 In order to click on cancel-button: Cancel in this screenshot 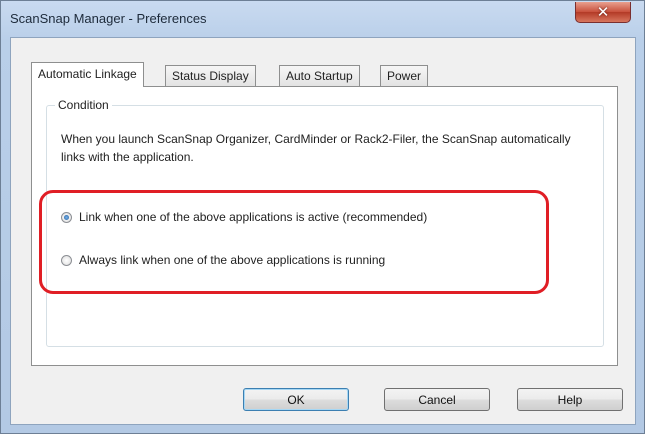, I will do `click(437, 399)`.